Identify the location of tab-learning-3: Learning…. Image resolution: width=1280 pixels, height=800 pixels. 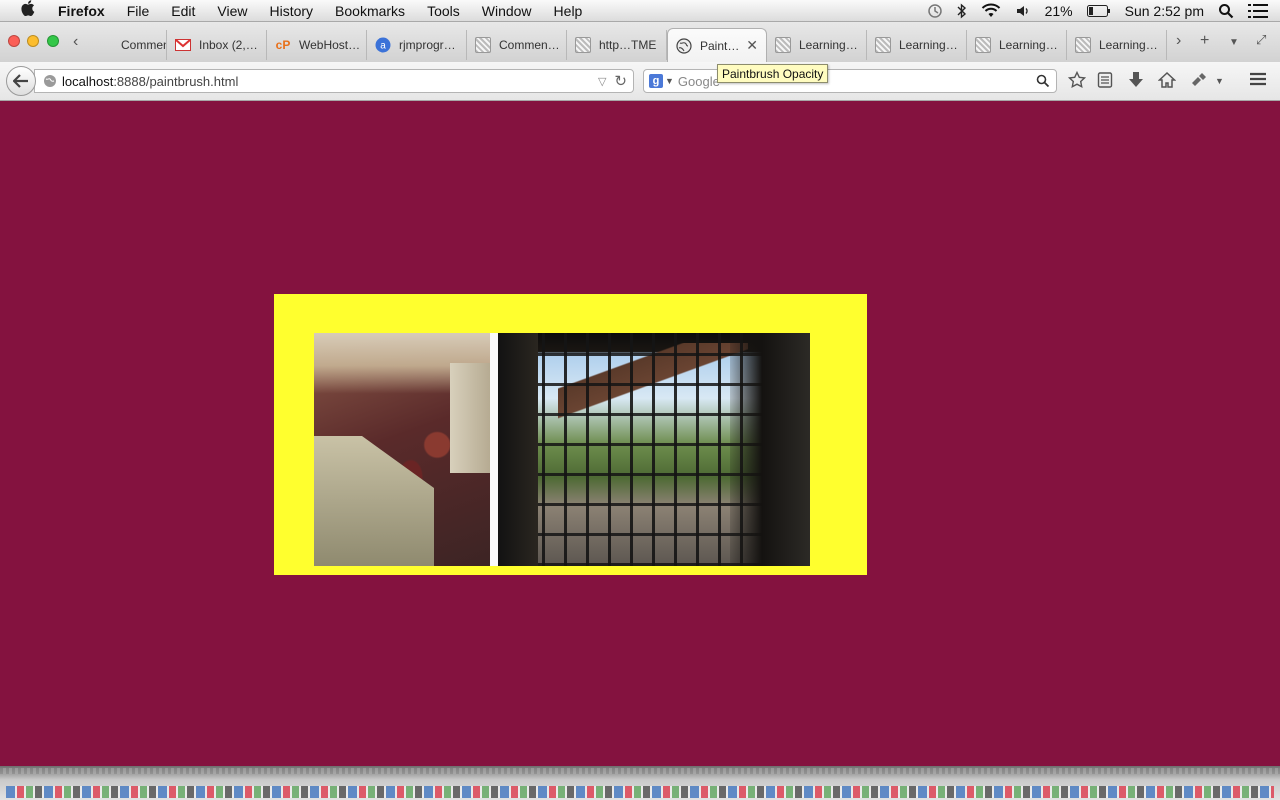
(1017, 45).